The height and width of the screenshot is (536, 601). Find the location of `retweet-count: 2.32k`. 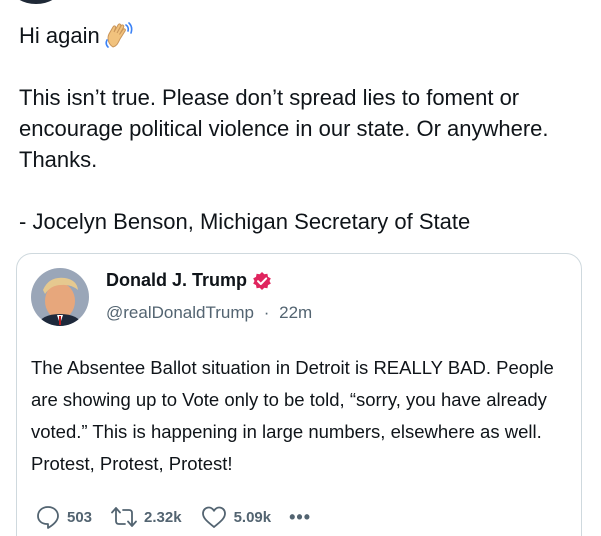

retweet-count: 2.32k is located at coordinates (163, 517).